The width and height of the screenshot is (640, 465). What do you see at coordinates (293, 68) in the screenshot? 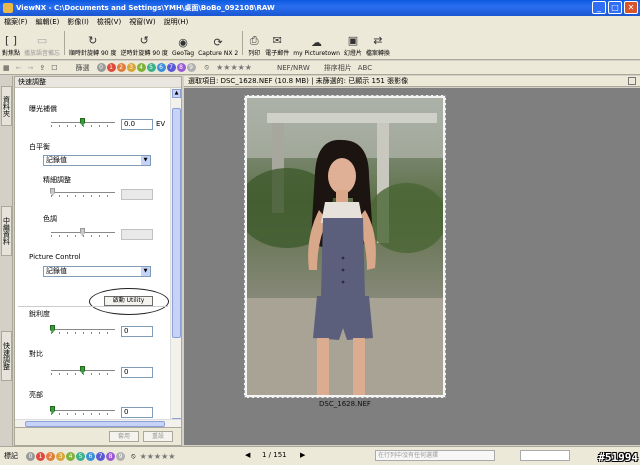
I see `file-type-filter: NEF/NRW` at bounding box center [293, 68].